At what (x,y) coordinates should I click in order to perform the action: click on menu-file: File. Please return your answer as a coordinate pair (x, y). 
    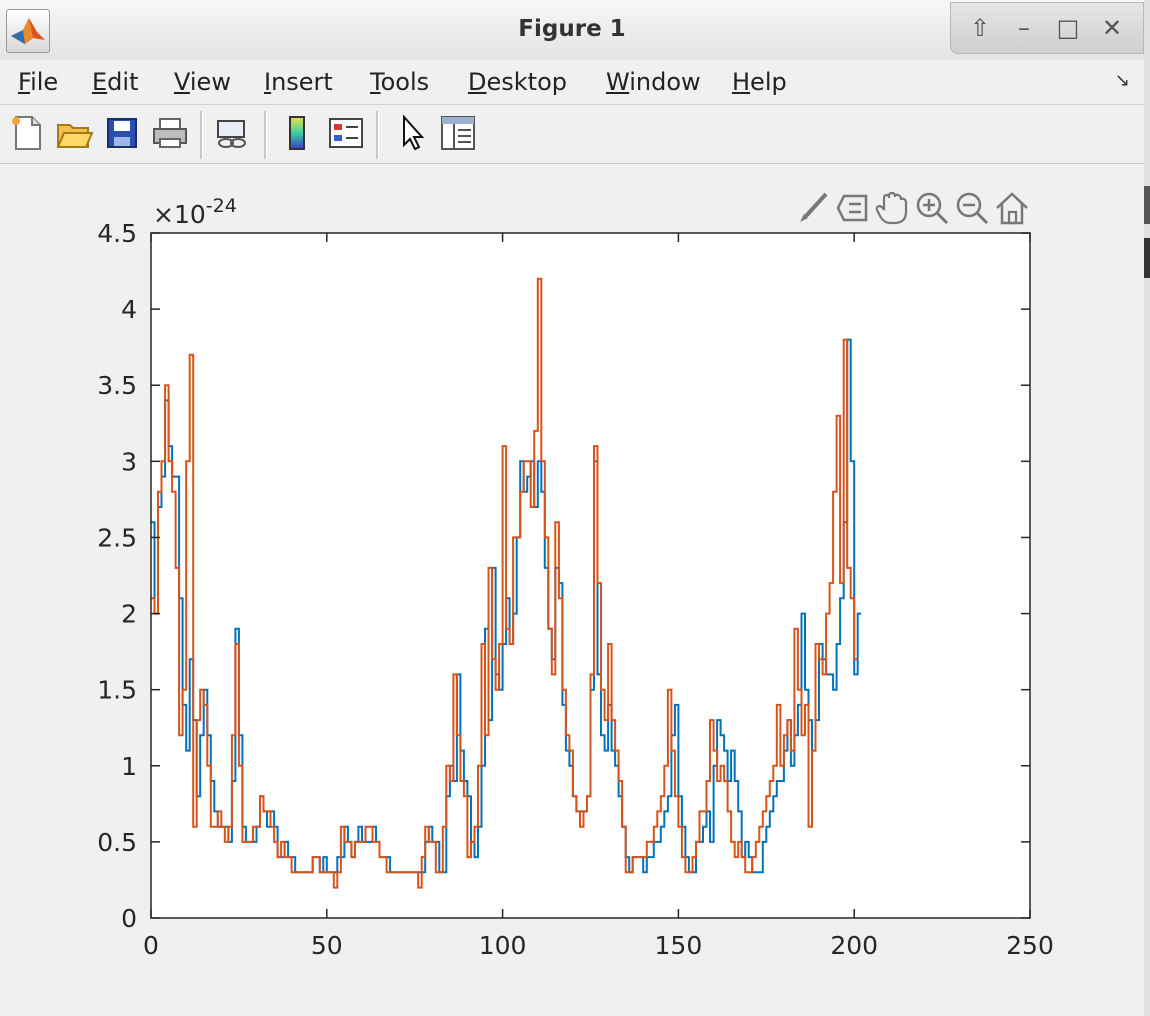
    Looking at the image, I should click on (38, 82).